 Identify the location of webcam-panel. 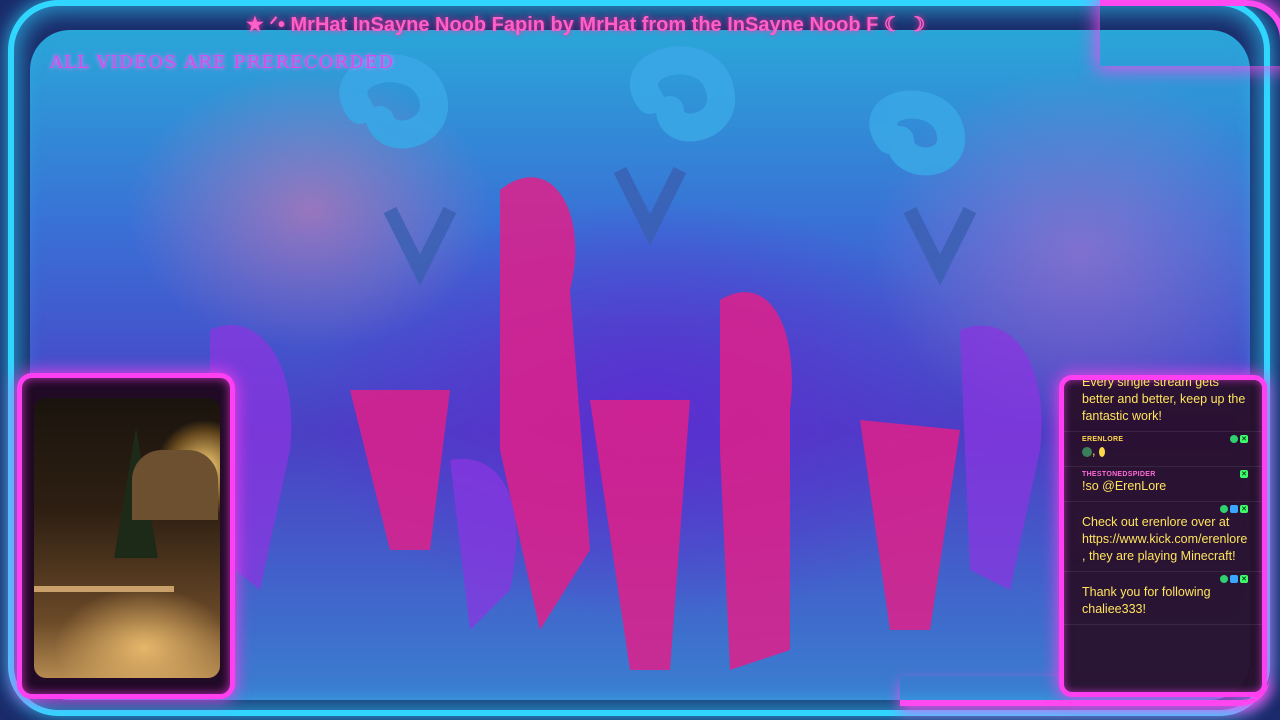
(126, 536).